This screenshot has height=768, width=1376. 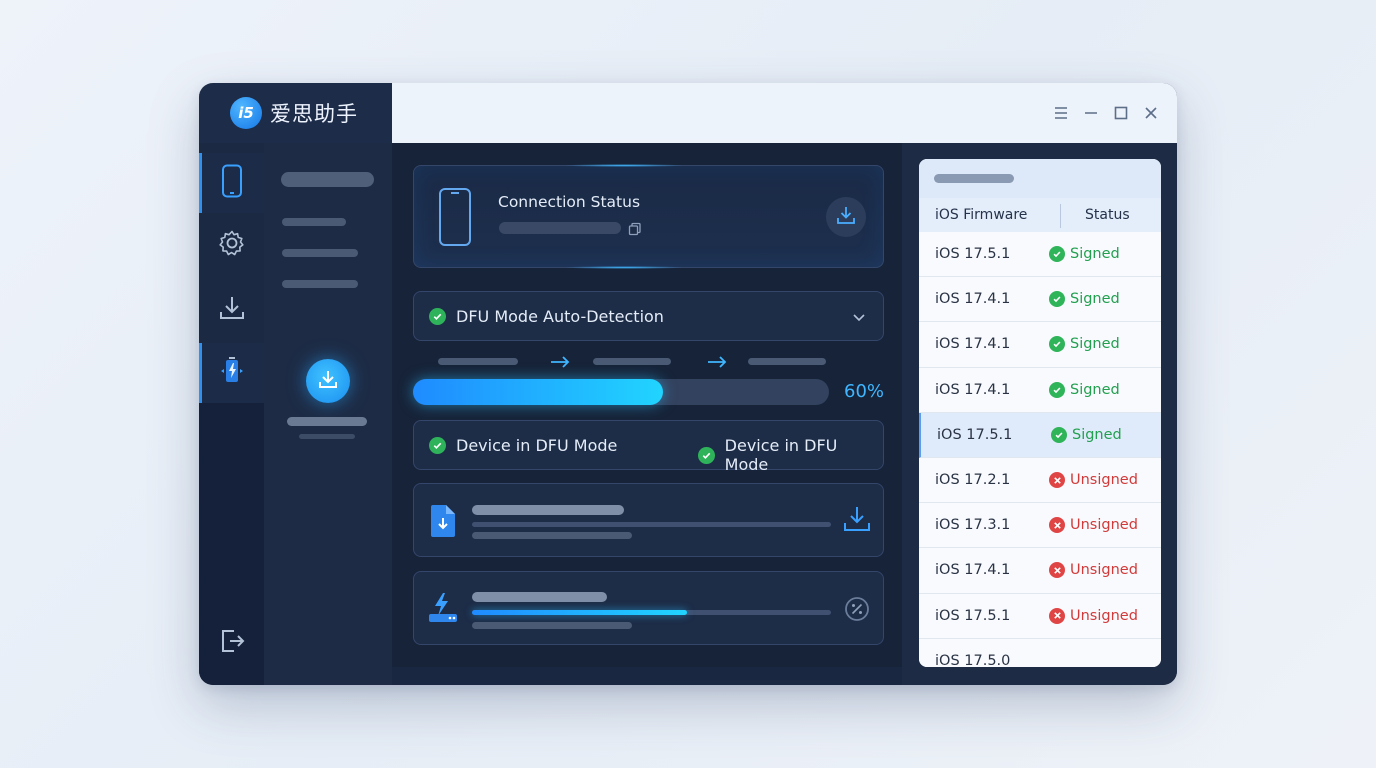 What do you see at coordinates (974, 178) in the screenshot?
I see `firmware-title-placeholder` at bounding box center [974, 178].